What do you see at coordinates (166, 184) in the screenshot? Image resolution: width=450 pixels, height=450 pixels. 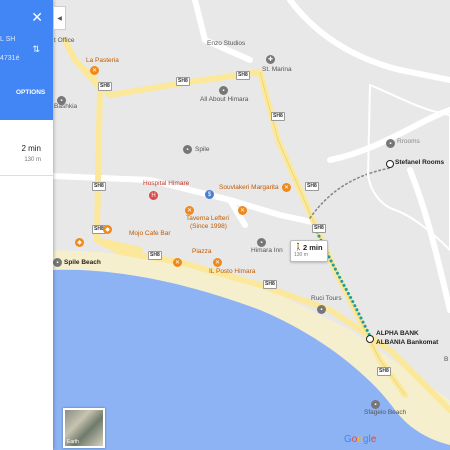 I see `place-label: Hospital Himare` at bounding box center [166, 184].